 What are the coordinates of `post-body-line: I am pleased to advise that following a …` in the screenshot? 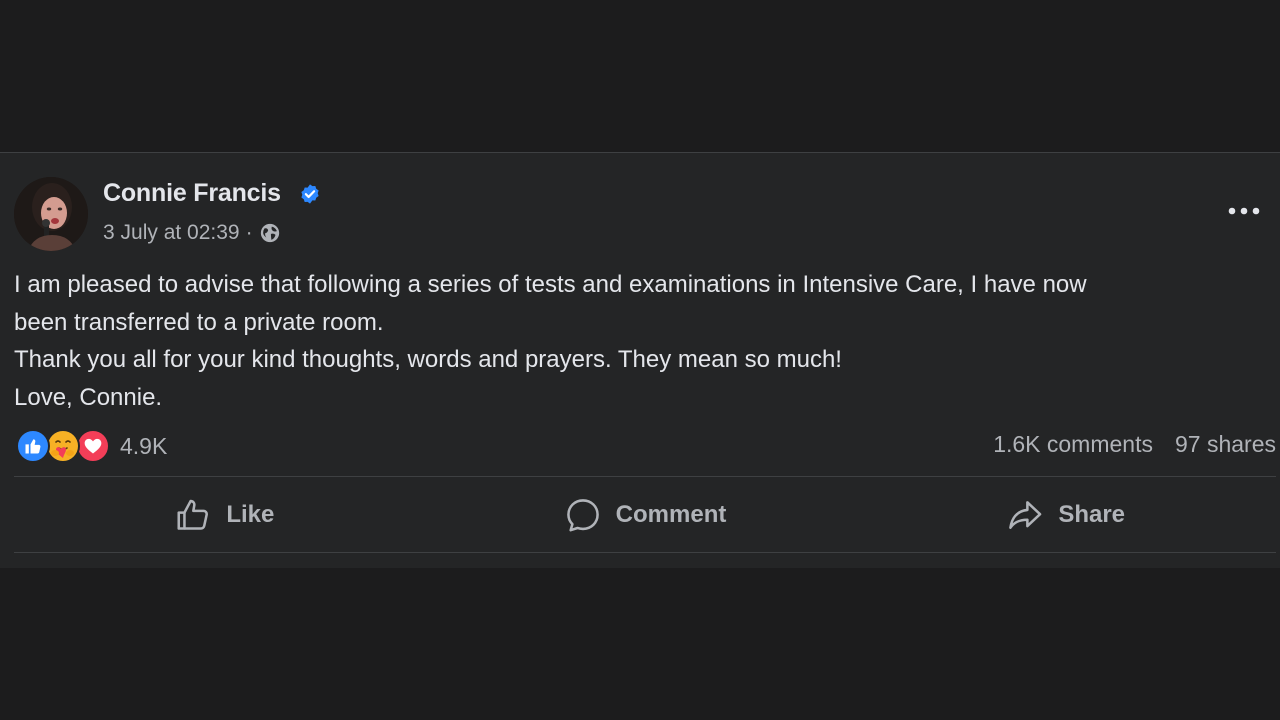 It's located at (550, 284).